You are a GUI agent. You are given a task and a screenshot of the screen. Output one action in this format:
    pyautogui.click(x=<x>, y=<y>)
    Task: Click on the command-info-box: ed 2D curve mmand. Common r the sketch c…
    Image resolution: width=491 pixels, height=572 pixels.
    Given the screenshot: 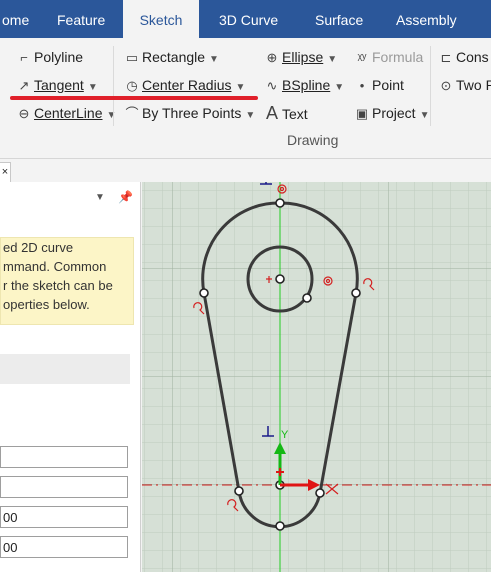 What is the action you would take?
    pyautogui.click(x=67, y=281)
    